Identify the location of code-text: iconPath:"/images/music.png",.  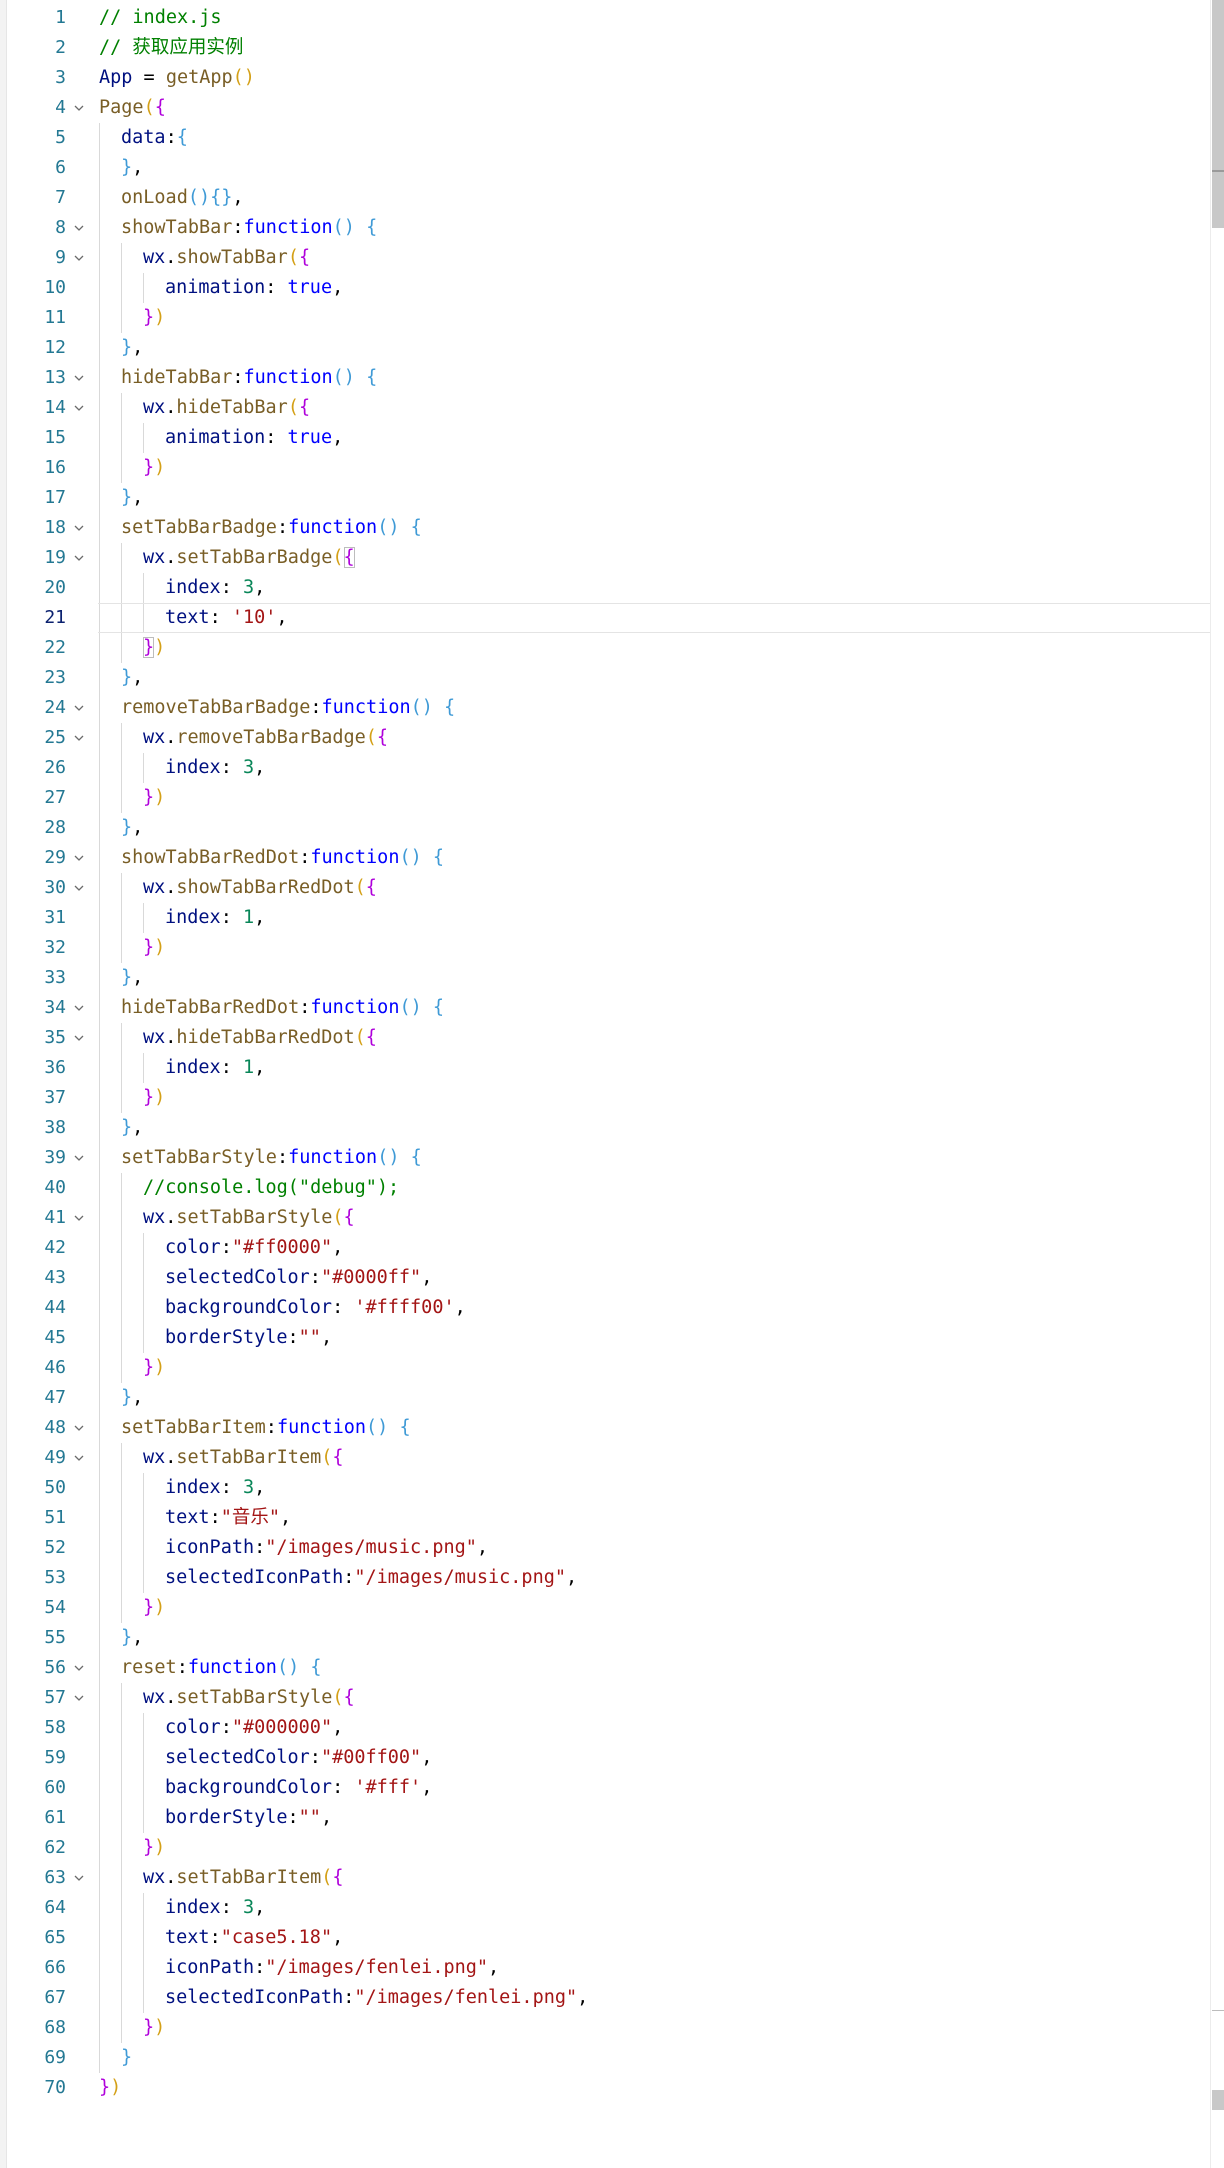
(326, 1548).